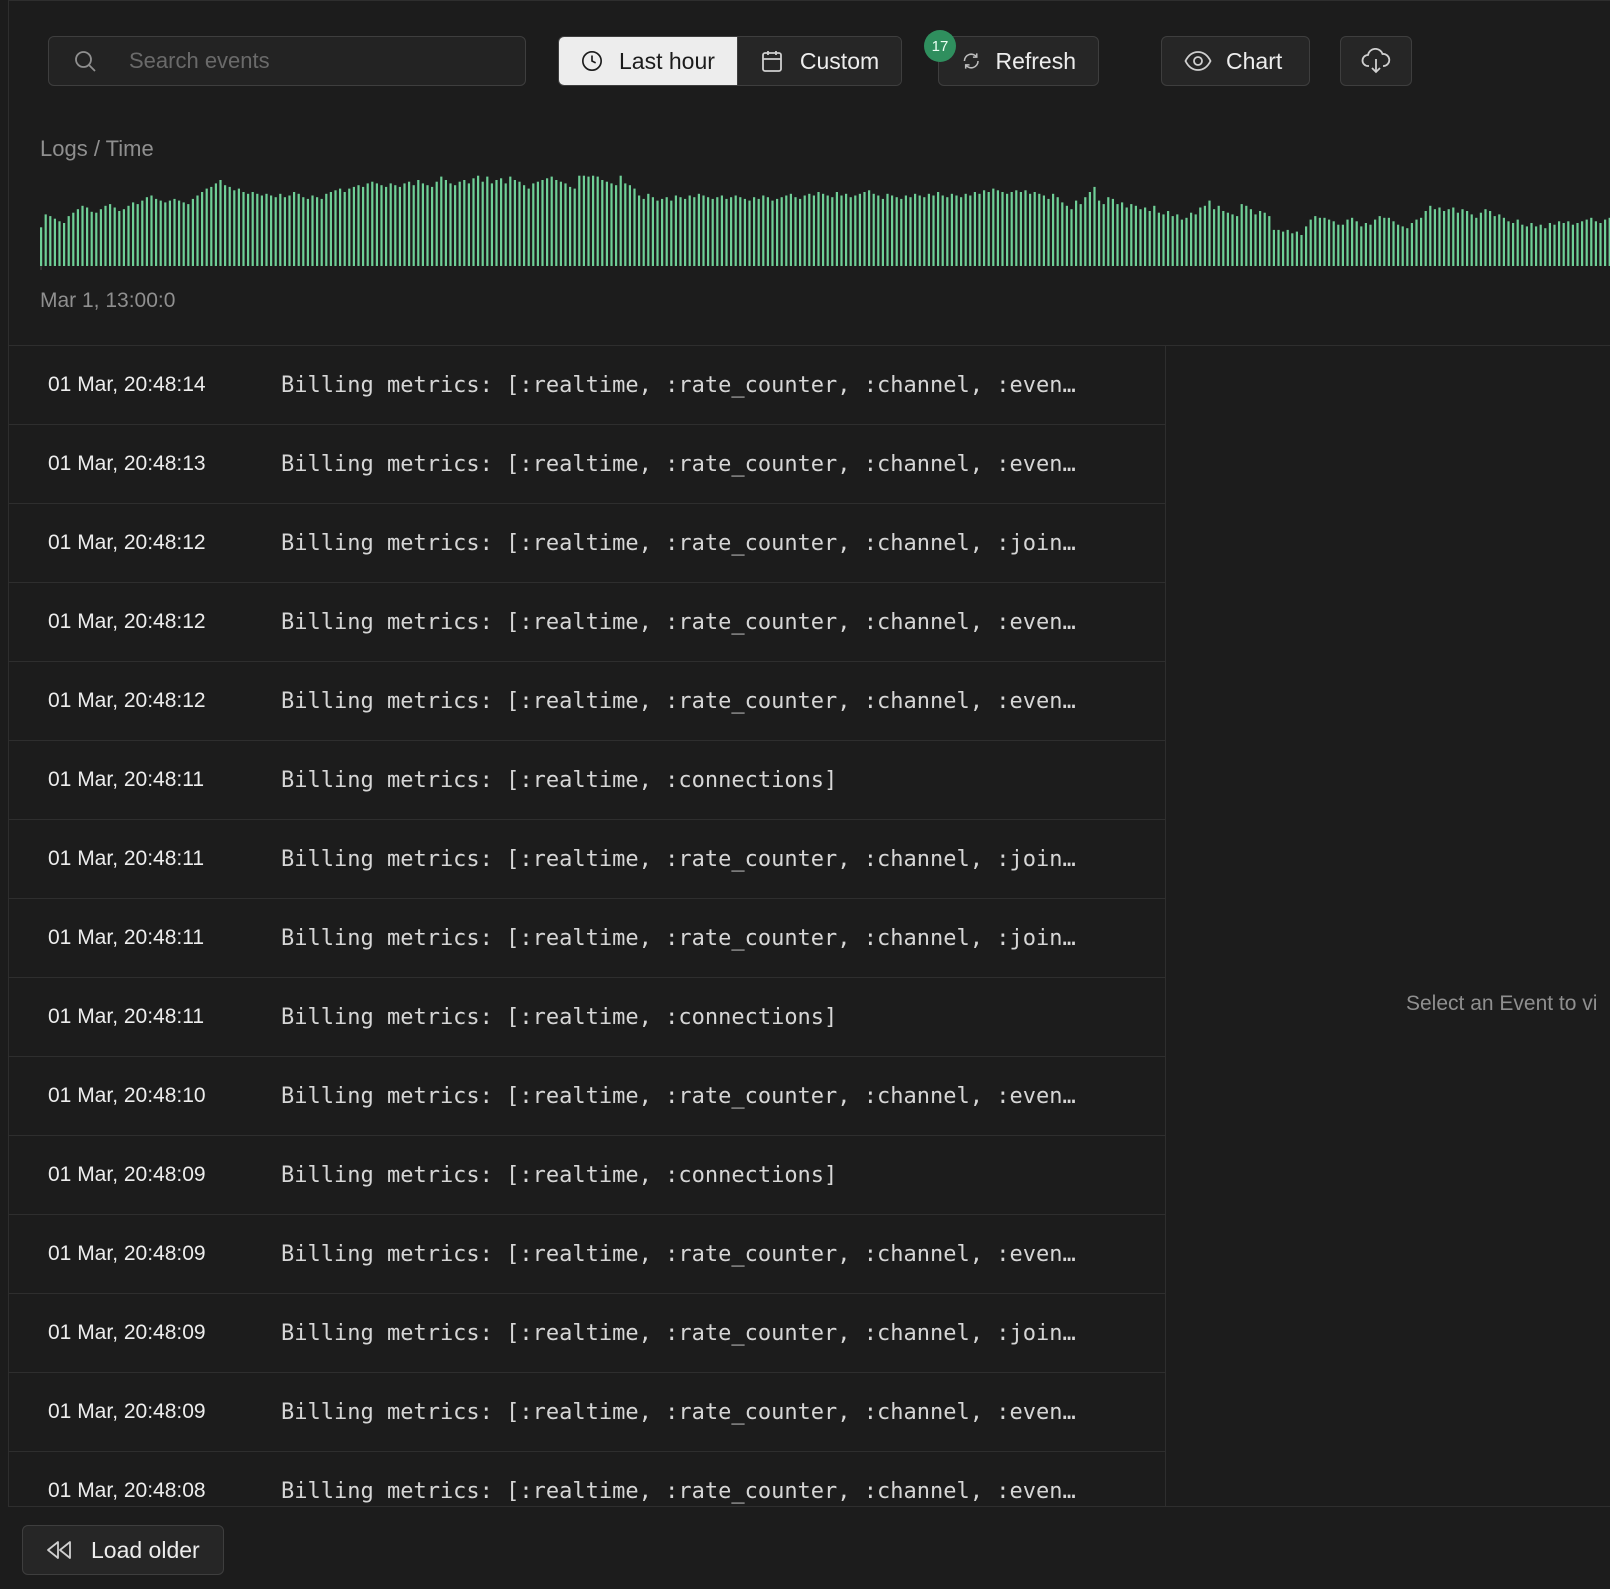 The height and width of the screenshot is (1589, 1610). Describe the element at coordinates (1018, 61) in the screenshot. I see `refresh-button: Refresh` at that location.